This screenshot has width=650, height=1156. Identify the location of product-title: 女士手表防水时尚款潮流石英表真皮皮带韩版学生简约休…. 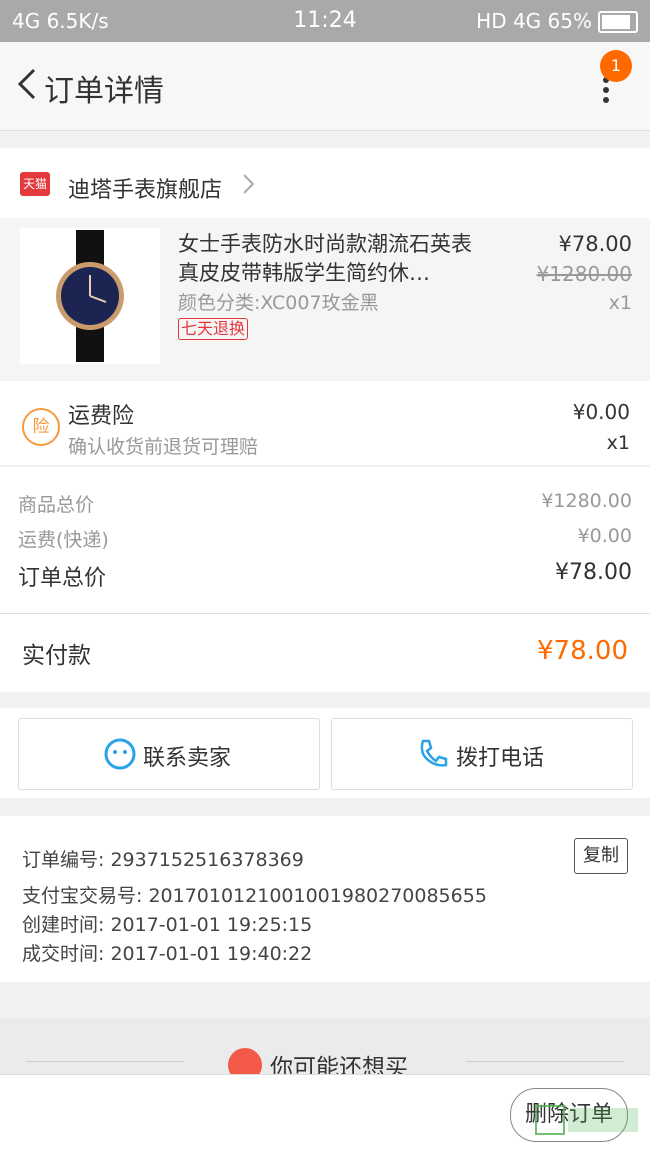
(328, 259).